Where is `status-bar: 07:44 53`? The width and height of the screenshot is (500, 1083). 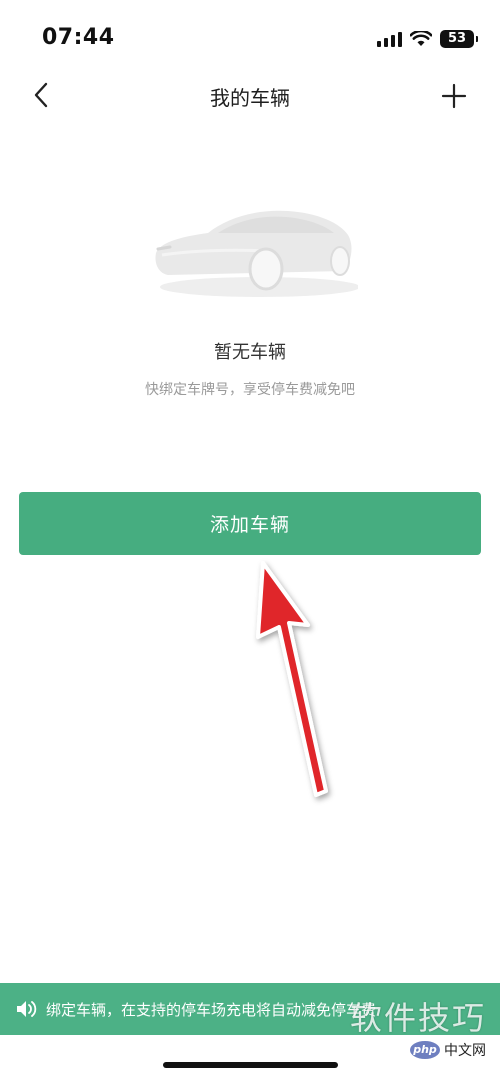 status-bar: 07:44 53 is located at coordinates (250, 37).